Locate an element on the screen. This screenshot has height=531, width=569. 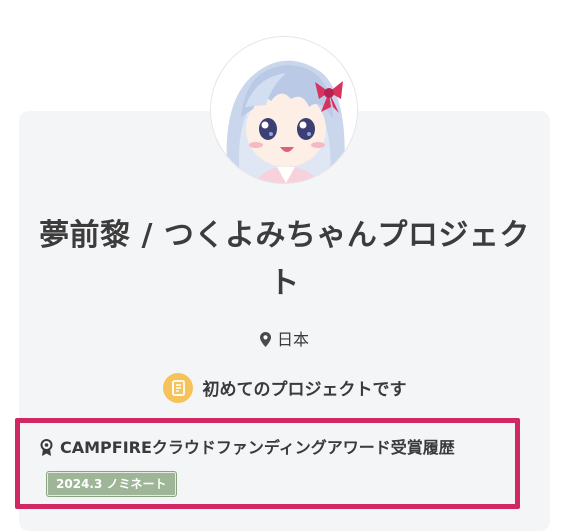
first-project-label: 初めてのプロジェクトです is located at coordinates (304, 390).